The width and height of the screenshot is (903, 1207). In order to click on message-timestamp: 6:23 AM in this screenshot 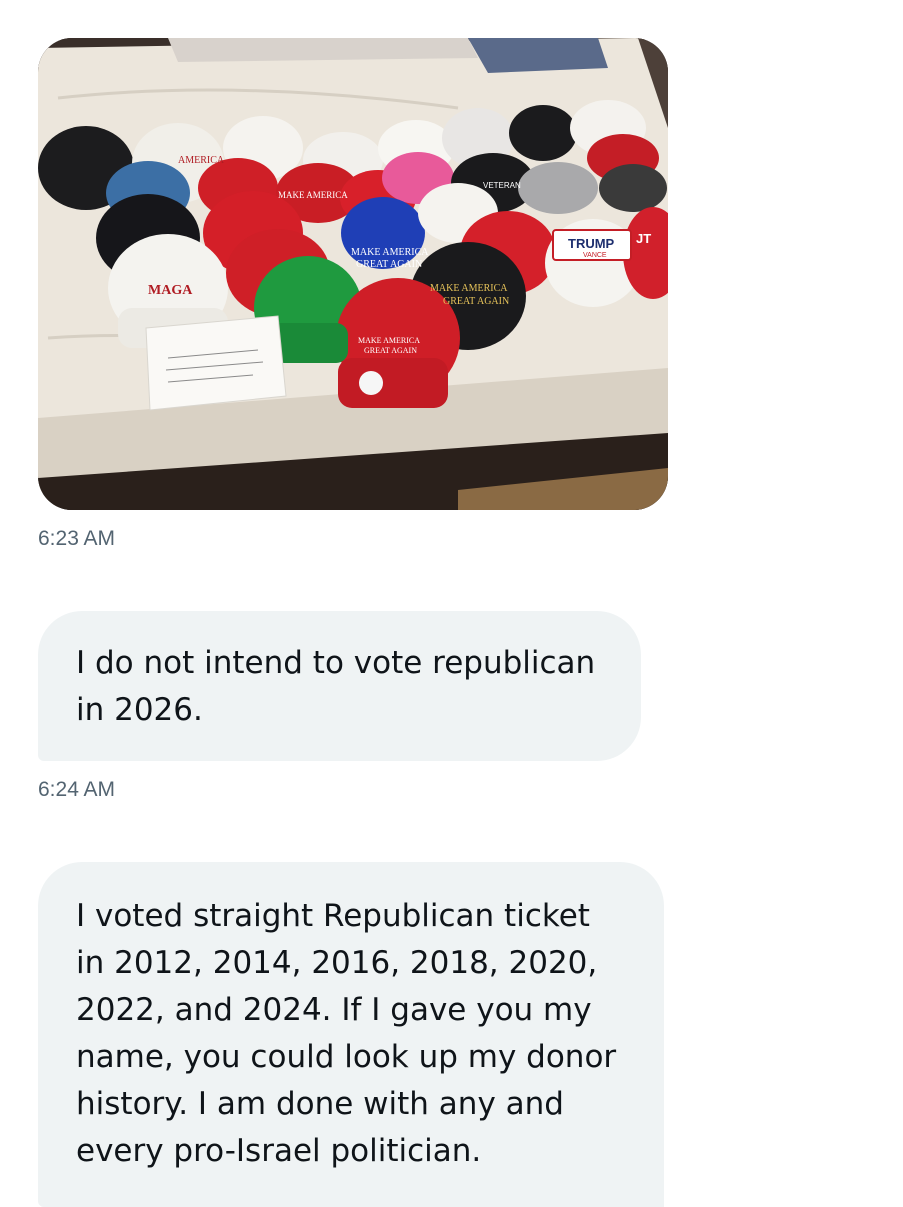, I will do `click(77, 538)`.